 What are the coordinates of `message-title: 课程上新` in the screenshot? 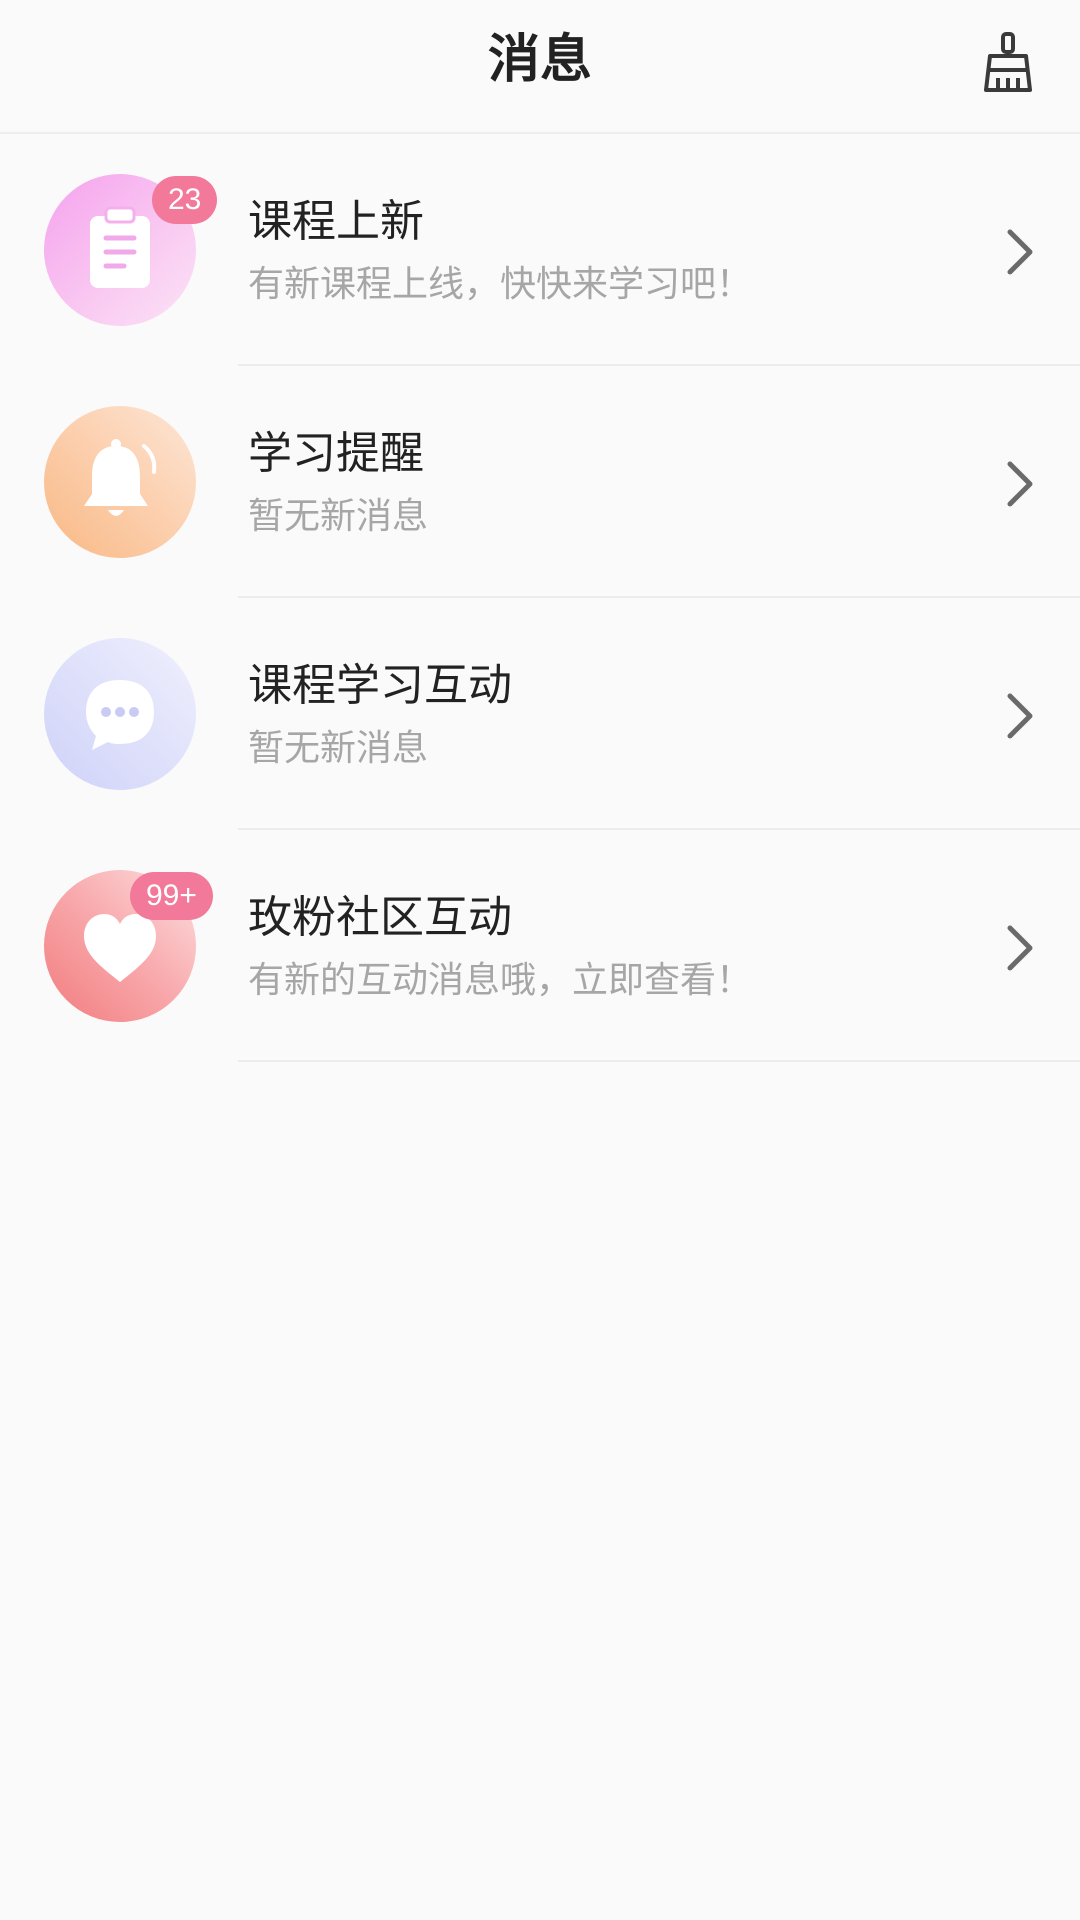 It's located at (336, 221).